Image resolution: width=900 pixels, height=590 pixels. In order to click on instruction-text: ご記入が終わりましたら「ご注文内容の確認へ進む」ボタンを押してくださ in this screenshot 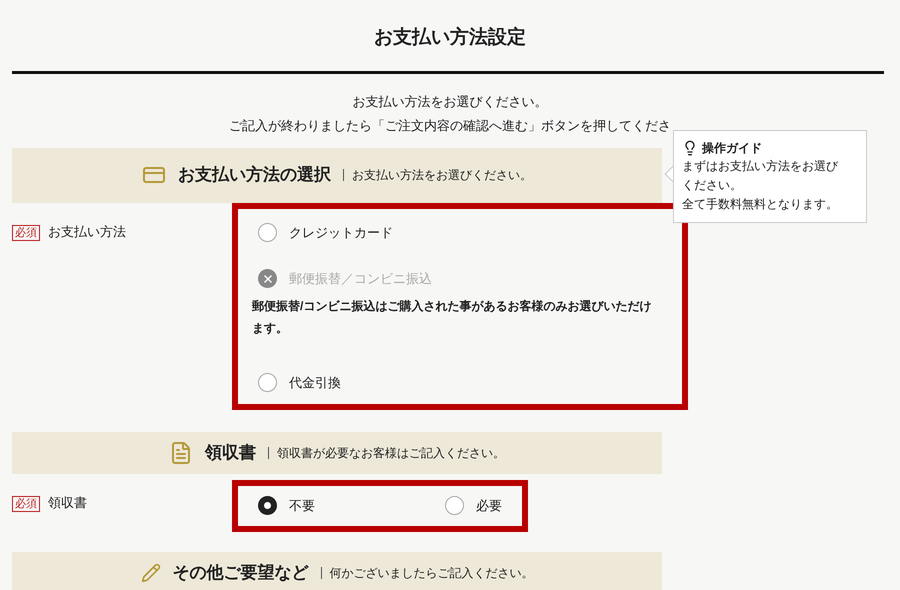, I will do `click(450, 126)`.